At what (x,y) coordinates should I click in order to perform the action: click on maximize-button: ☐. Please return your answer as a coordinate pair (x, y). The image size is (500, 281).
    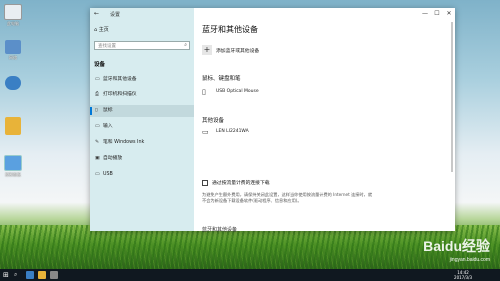
    Looking at the image, I should click on (437, 14).